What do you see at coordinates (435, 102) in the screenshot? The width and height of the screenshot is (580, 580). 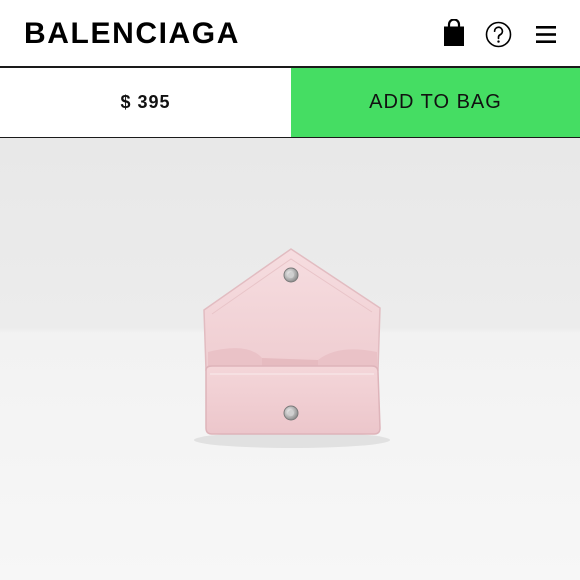 I see `add-to-bag-button: ADD TO BAG` at bounding box center [435, 102].